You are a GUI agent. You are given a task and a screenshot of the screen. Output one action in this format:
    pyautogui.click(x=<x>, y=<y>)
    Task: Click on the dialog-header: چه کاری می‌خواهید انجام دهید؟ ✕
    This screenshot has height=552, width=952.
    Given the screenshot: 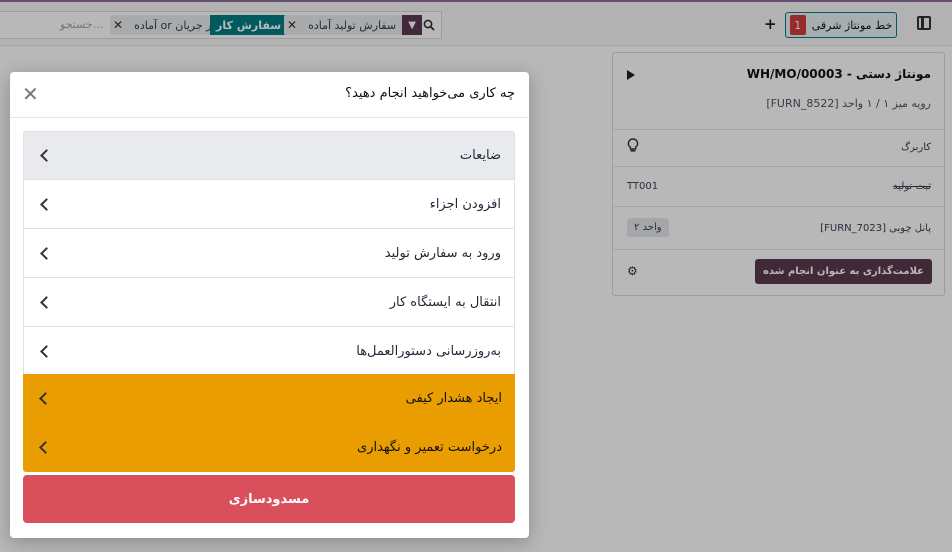 What is the action you would take?
    pyautogui.click(x=269, y=95)
    